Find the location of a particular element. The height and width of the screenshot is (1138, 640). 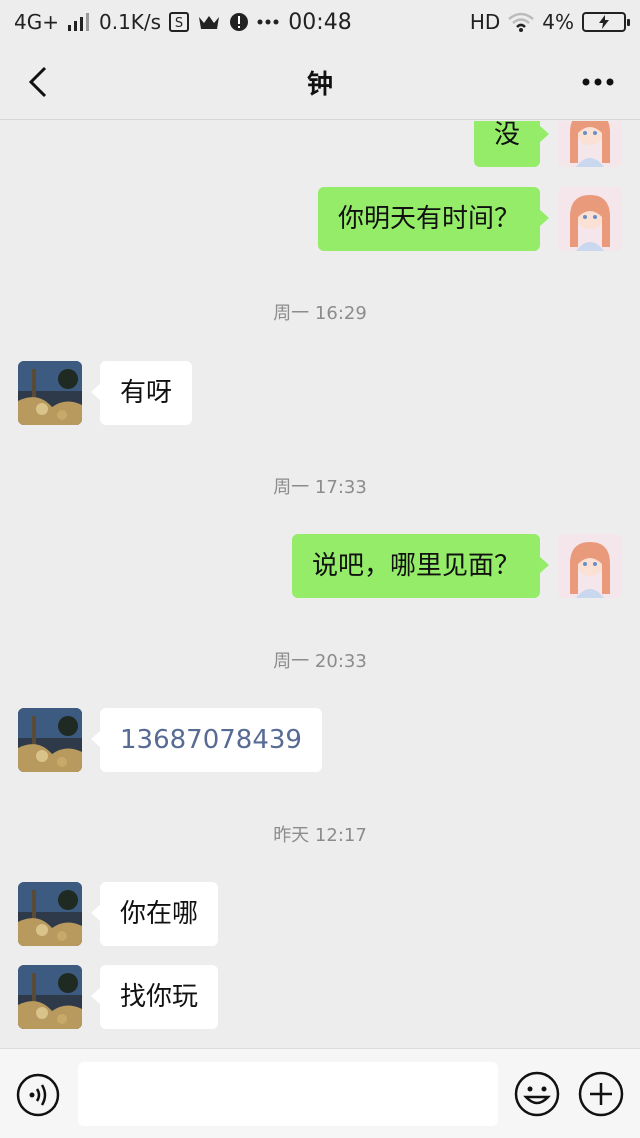

message-row: 没 is located at coordinates (547, 144).